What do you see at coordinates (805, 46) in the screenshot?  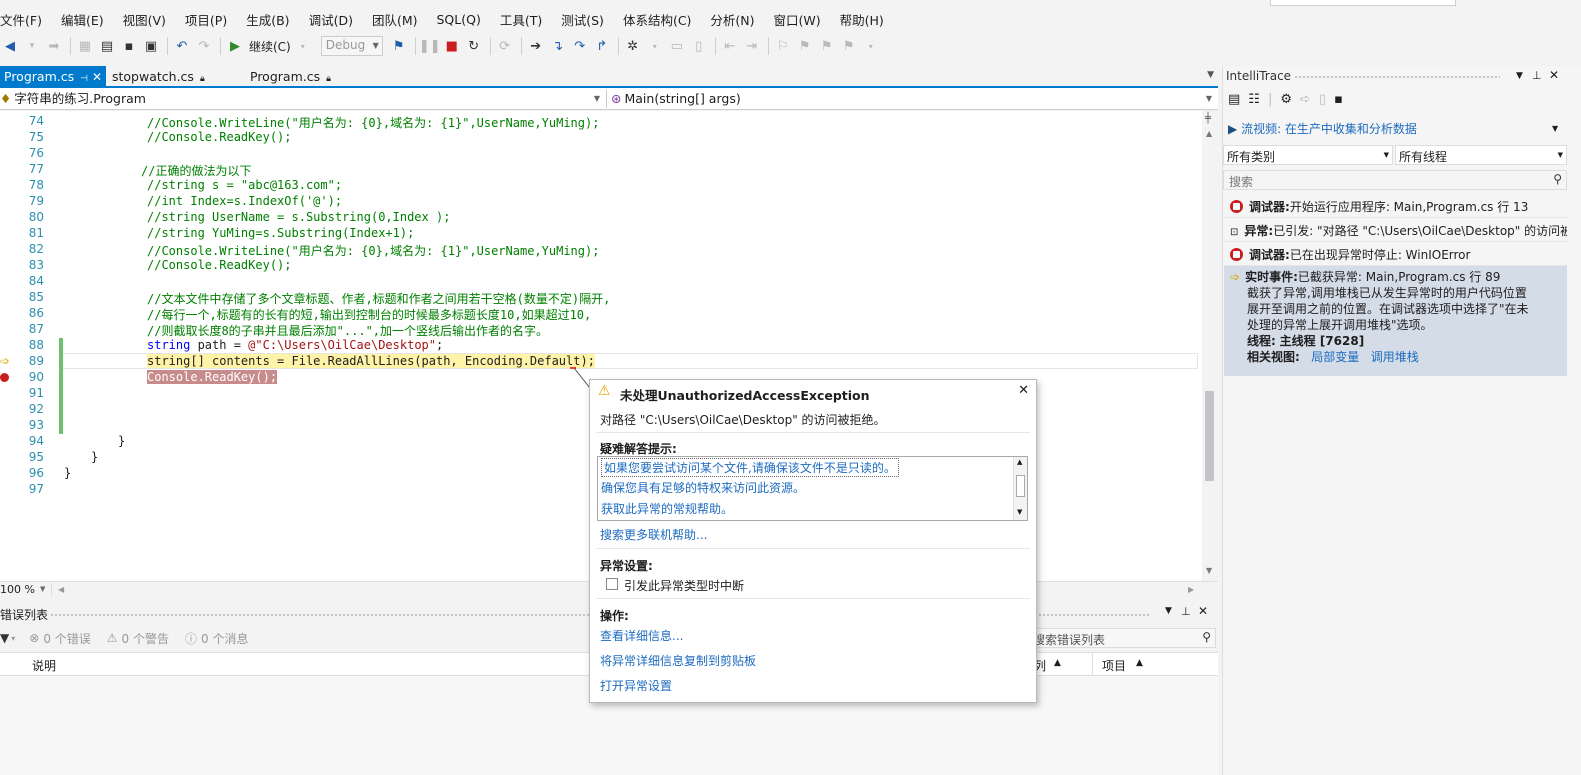 I see `prev-bookmark-icon: ⚑` at bounding box center [805, 46].